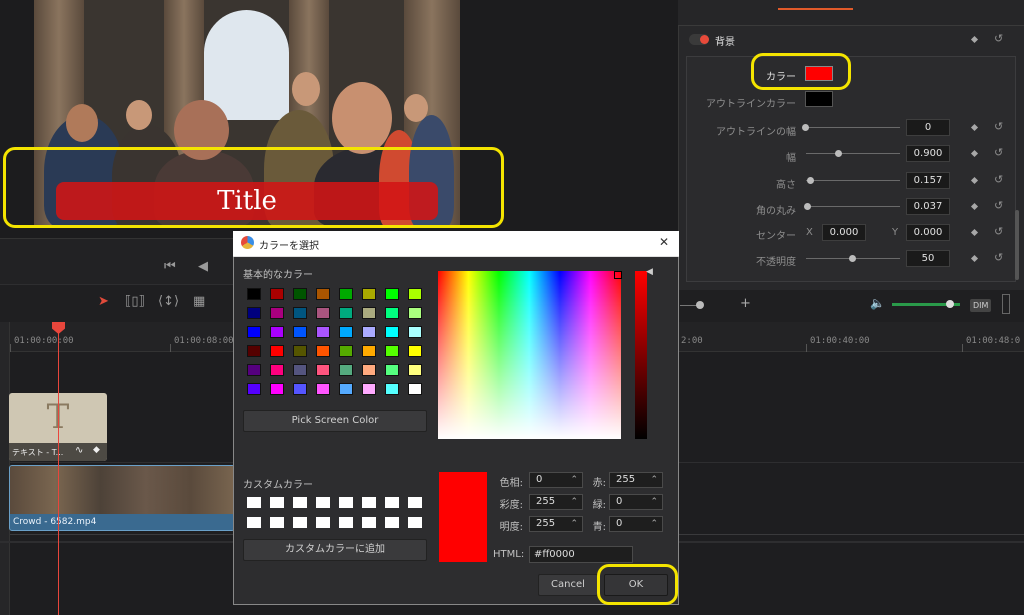 Image resolution: width=1024 pixels, height=615 pixels. I want to click on blue-spinbox: 0 ⌃, so click(636, 524).